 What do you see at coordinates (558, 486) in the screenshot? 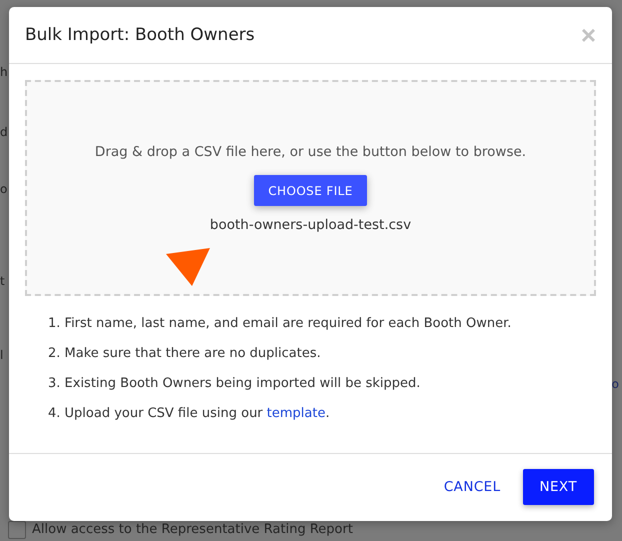
I see `next-button: NEXT` at bounding box center [558, 486].